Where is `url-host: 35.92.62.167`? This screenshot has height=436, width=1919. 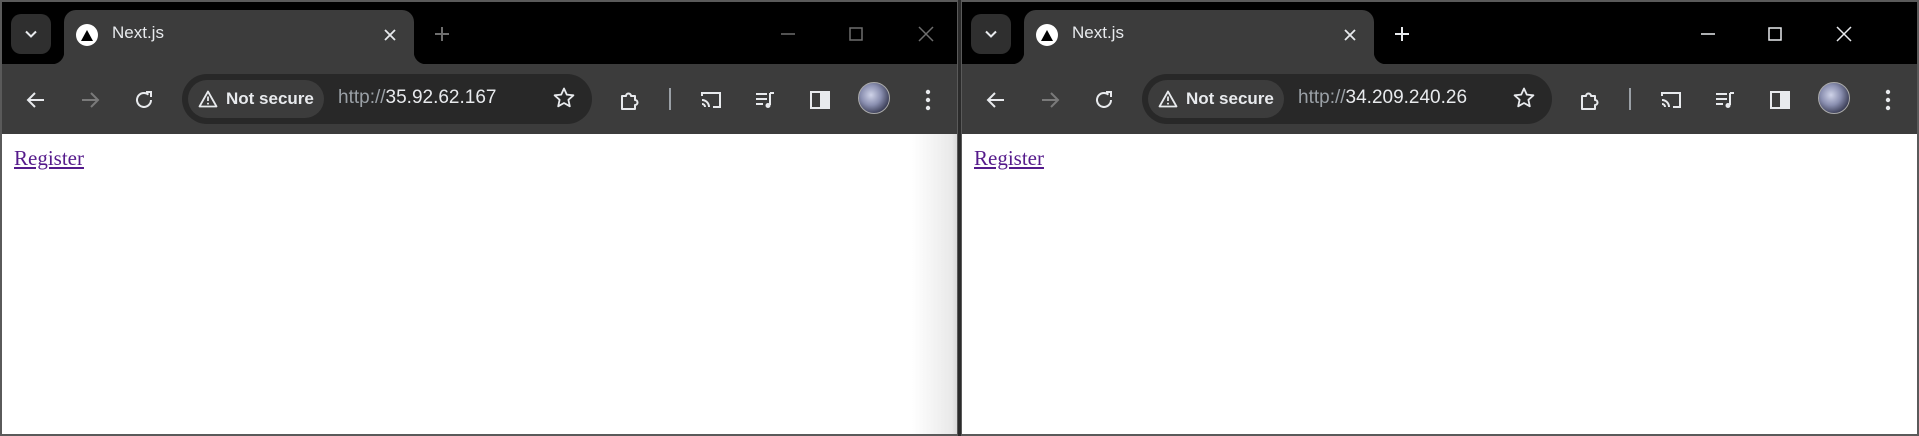
url-host: 35.92.62.167 is located at coordinates (441, 97).